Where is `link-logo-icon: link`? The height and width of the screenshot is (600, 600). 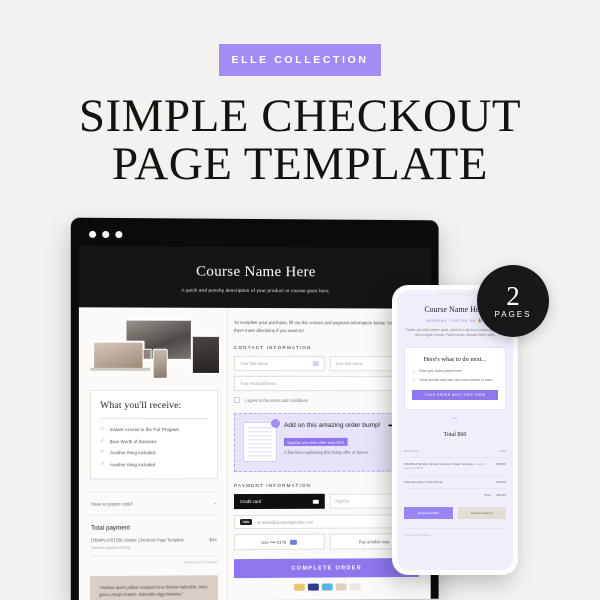 link-logo-icon: link is located at coordinates (246, 522).